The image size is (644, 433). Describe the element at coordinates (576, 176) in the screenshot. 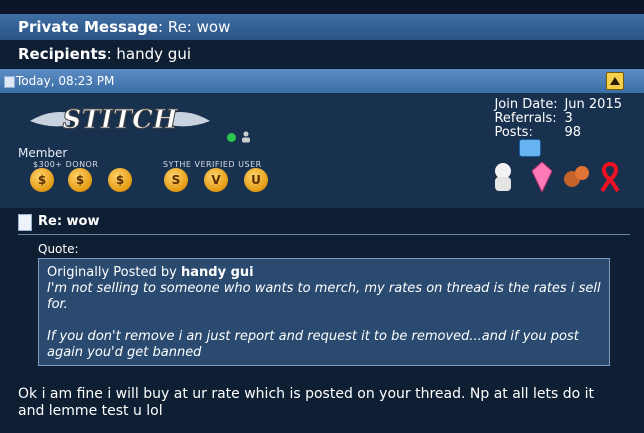

I see `squirrel-icon` at that location.